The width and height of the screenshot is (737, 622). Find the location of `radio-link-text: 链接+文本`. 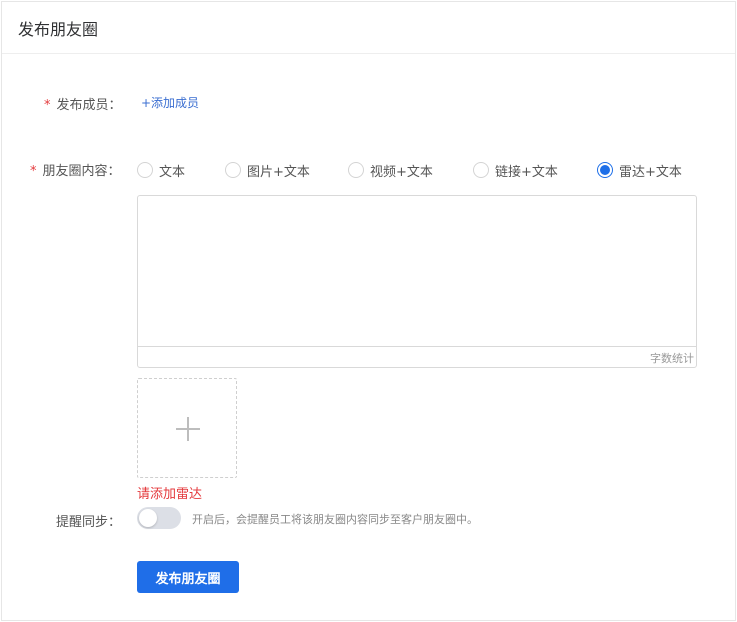

radio-link-text: 链接+文本 is located at coordinates (515, 170).